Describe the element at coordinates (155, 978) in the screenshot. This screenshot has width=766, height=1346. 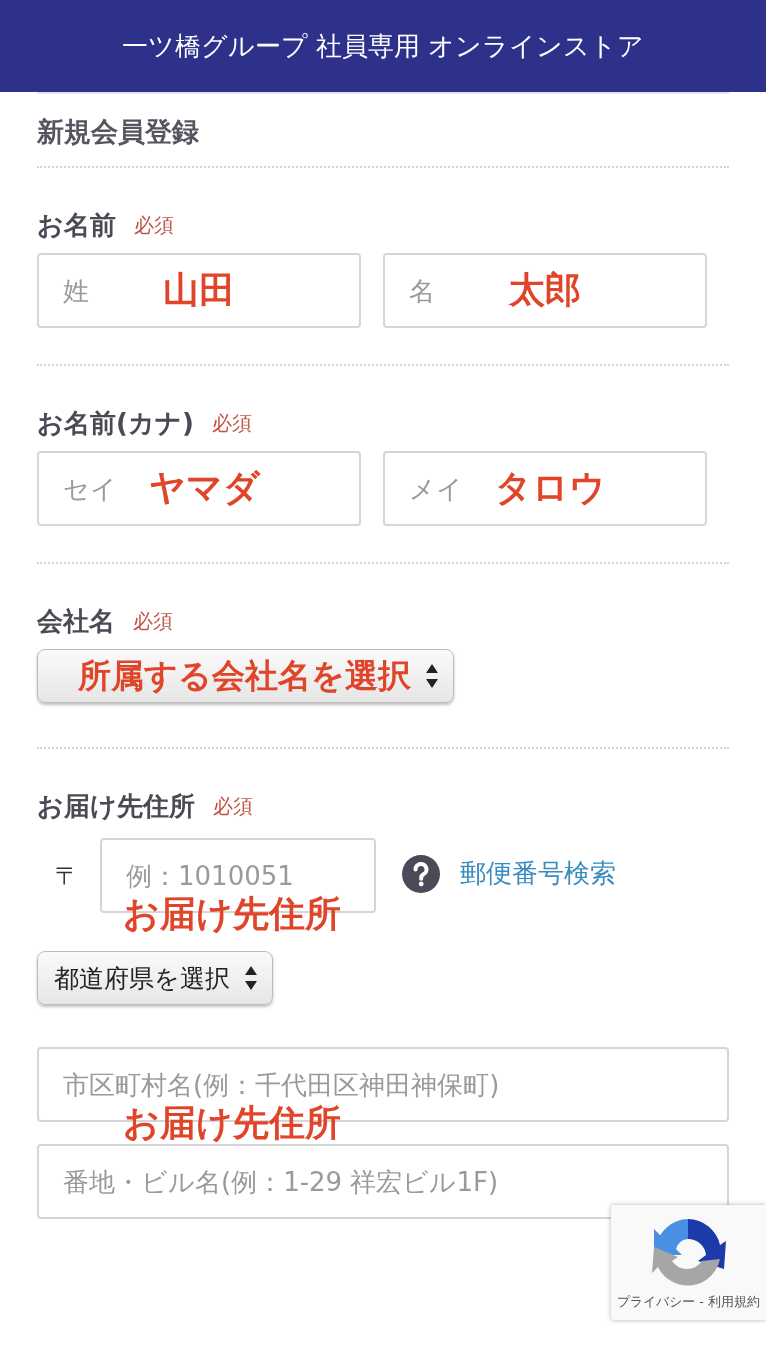
I see `select-dropdown: 都道府県を選択` at that location.